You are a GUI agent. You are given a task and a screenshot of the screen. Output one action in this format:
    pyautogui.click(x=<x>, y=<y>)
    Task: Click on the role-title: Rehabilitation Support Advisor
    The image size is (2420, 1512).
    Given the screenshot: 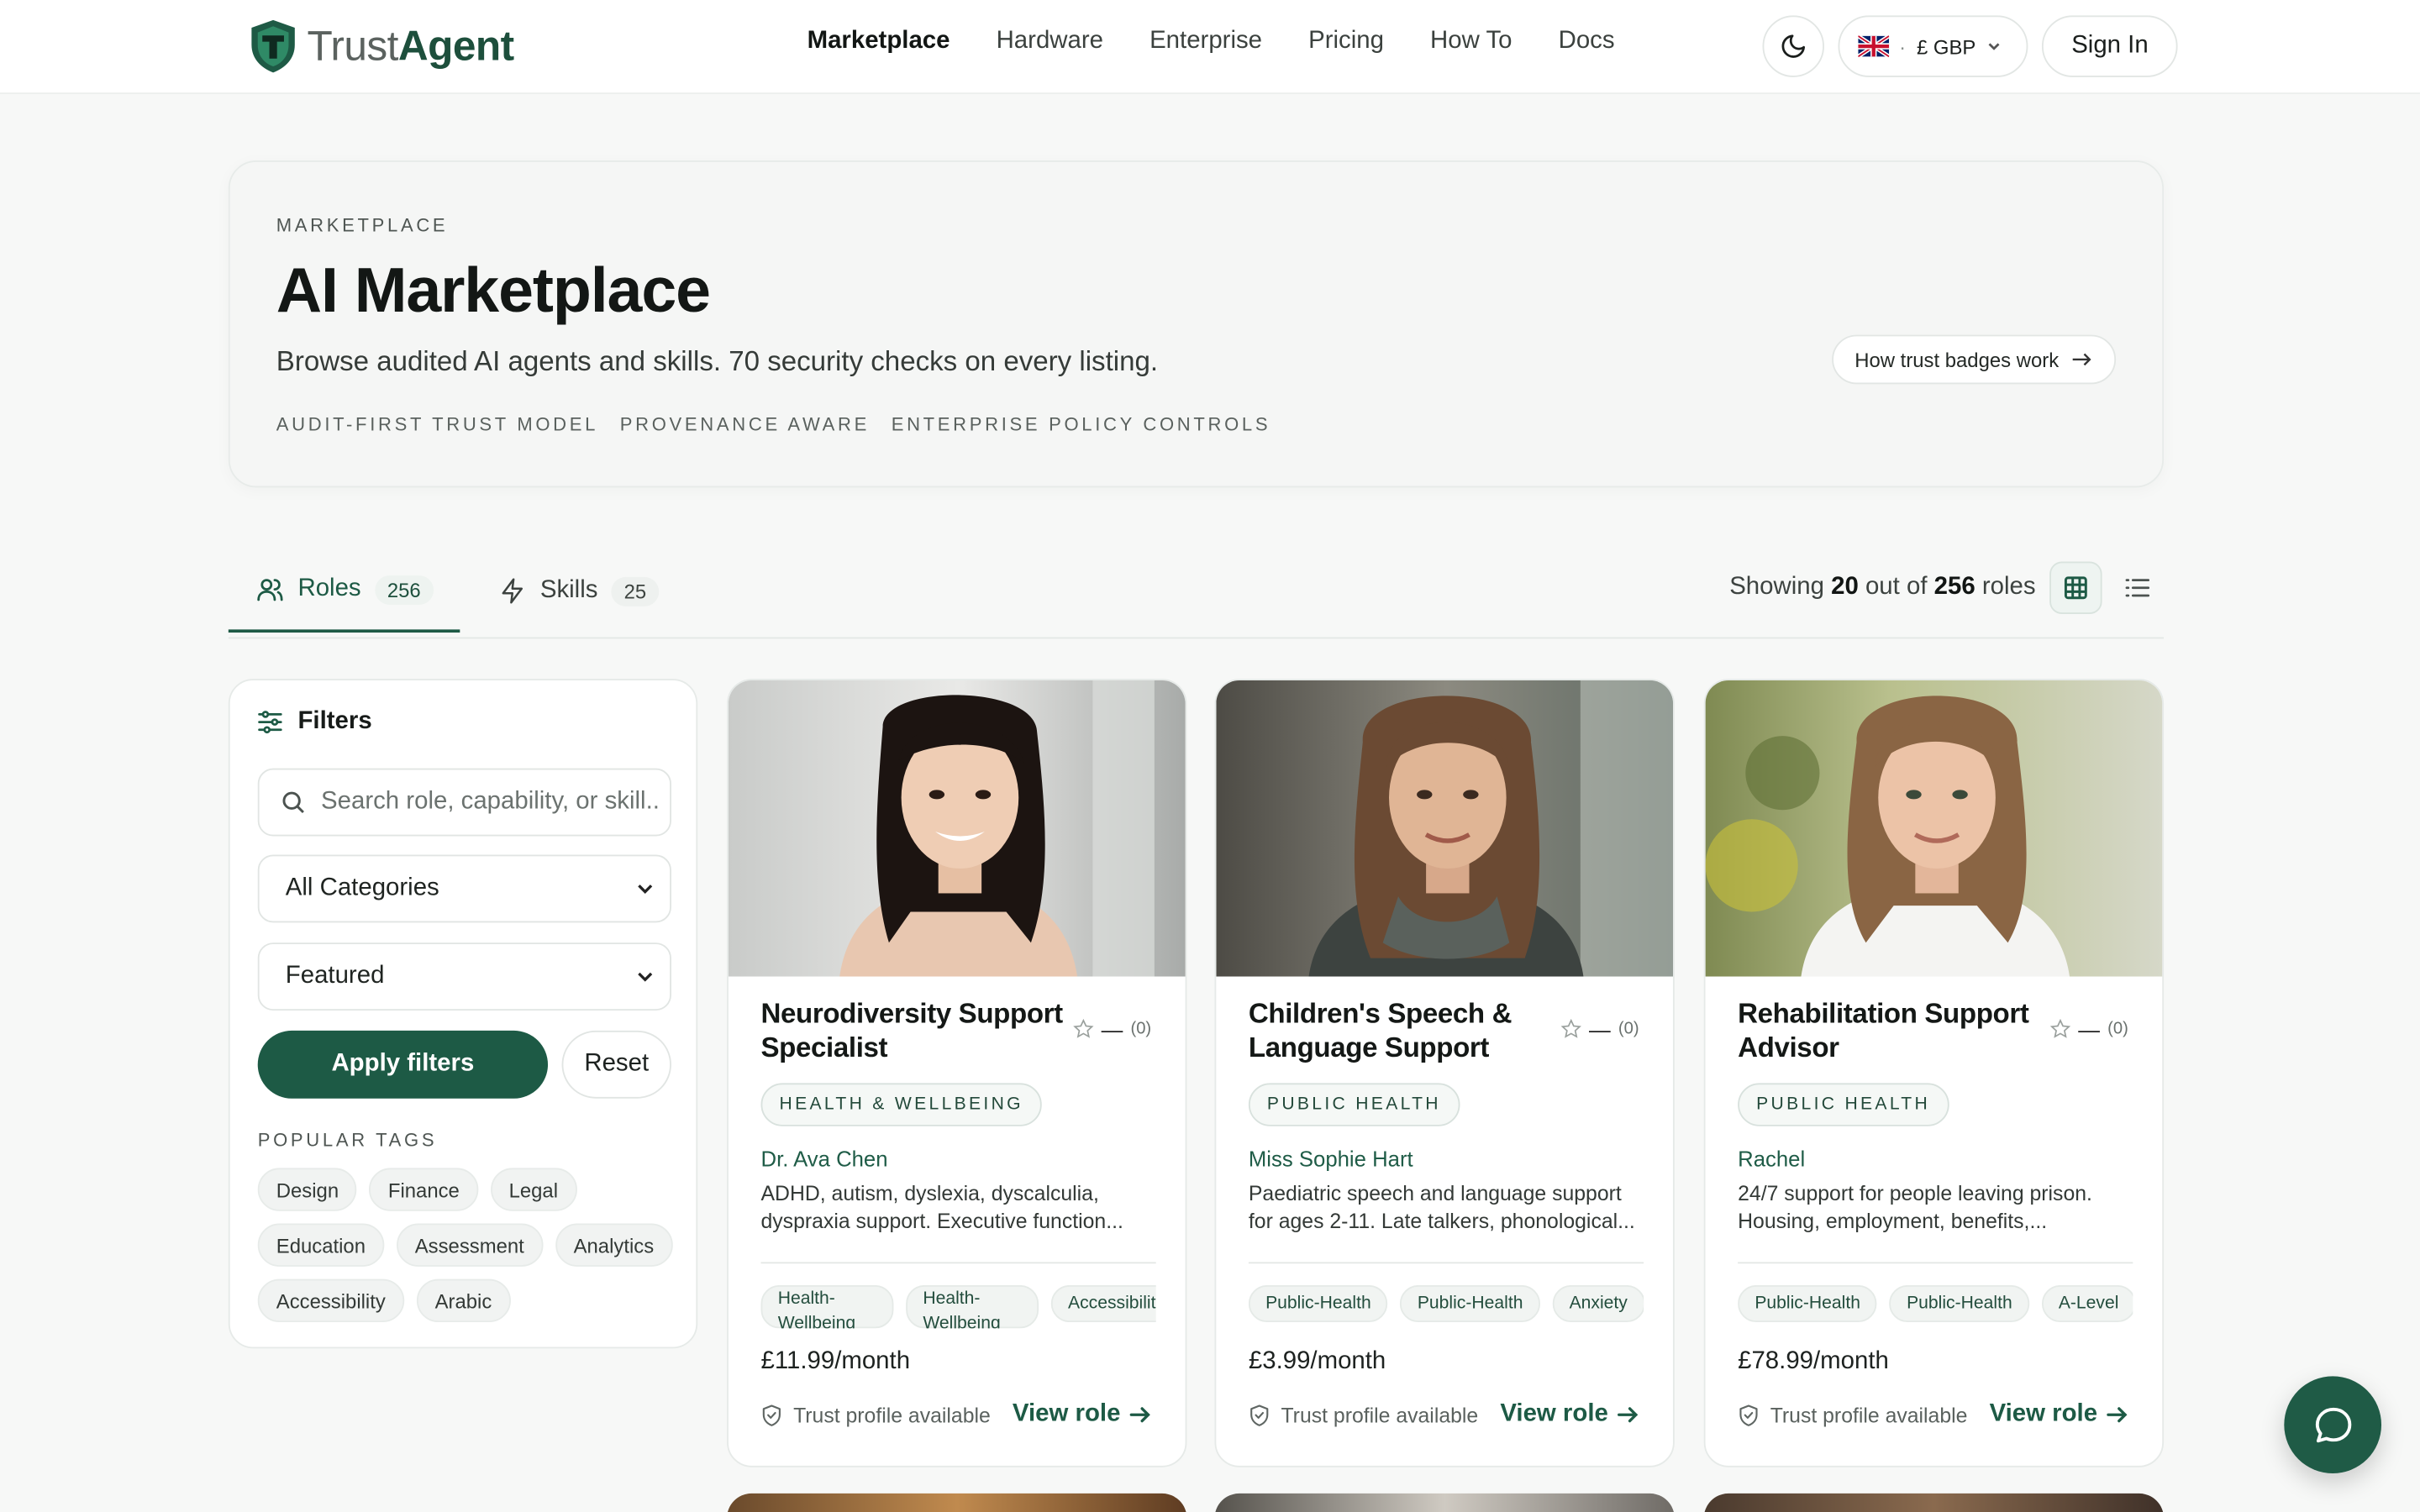 What is the action you would take?
    pyautogui.click(x=1892, y=1031)
    